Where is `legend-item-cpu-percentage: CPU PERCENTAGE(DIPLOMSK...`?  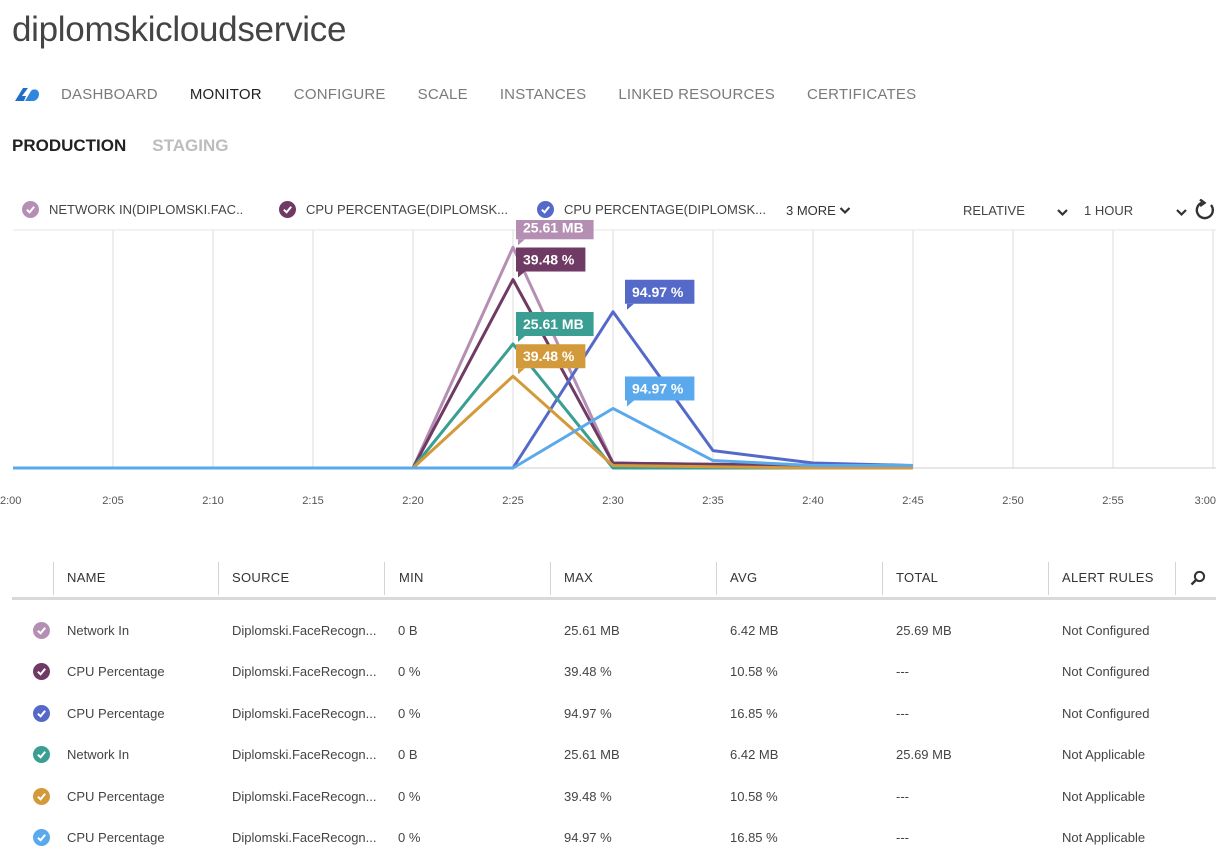
legend-item-cpu-percentage: CPU PERCENTAGE(DIPLOMSK... is located at coordinates (393, 209).